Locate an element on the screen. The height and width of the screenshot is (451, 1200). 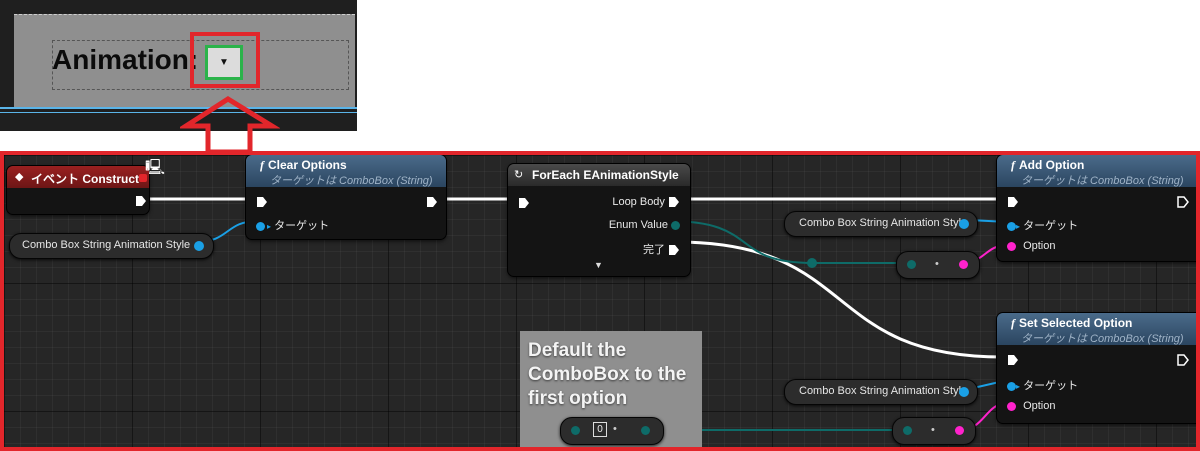
caret-down-icon: ▼ is located at coordinates (224, 62).